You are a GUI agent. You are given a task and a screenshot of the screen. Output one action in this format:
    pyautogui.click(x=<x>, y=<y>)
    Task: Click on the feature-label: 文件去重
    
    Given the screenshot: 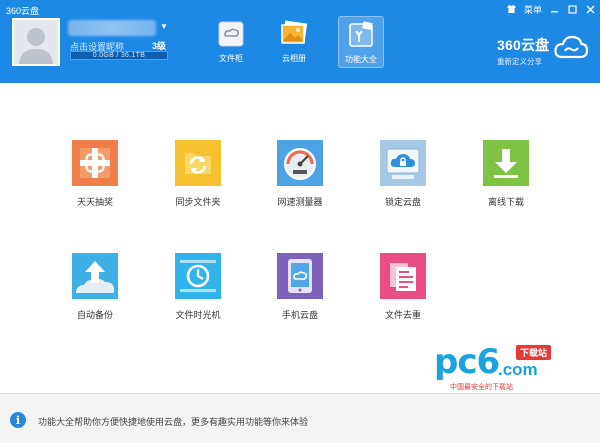 What is the action you would take?
    pyautogui.click(x=402, y=315)
    